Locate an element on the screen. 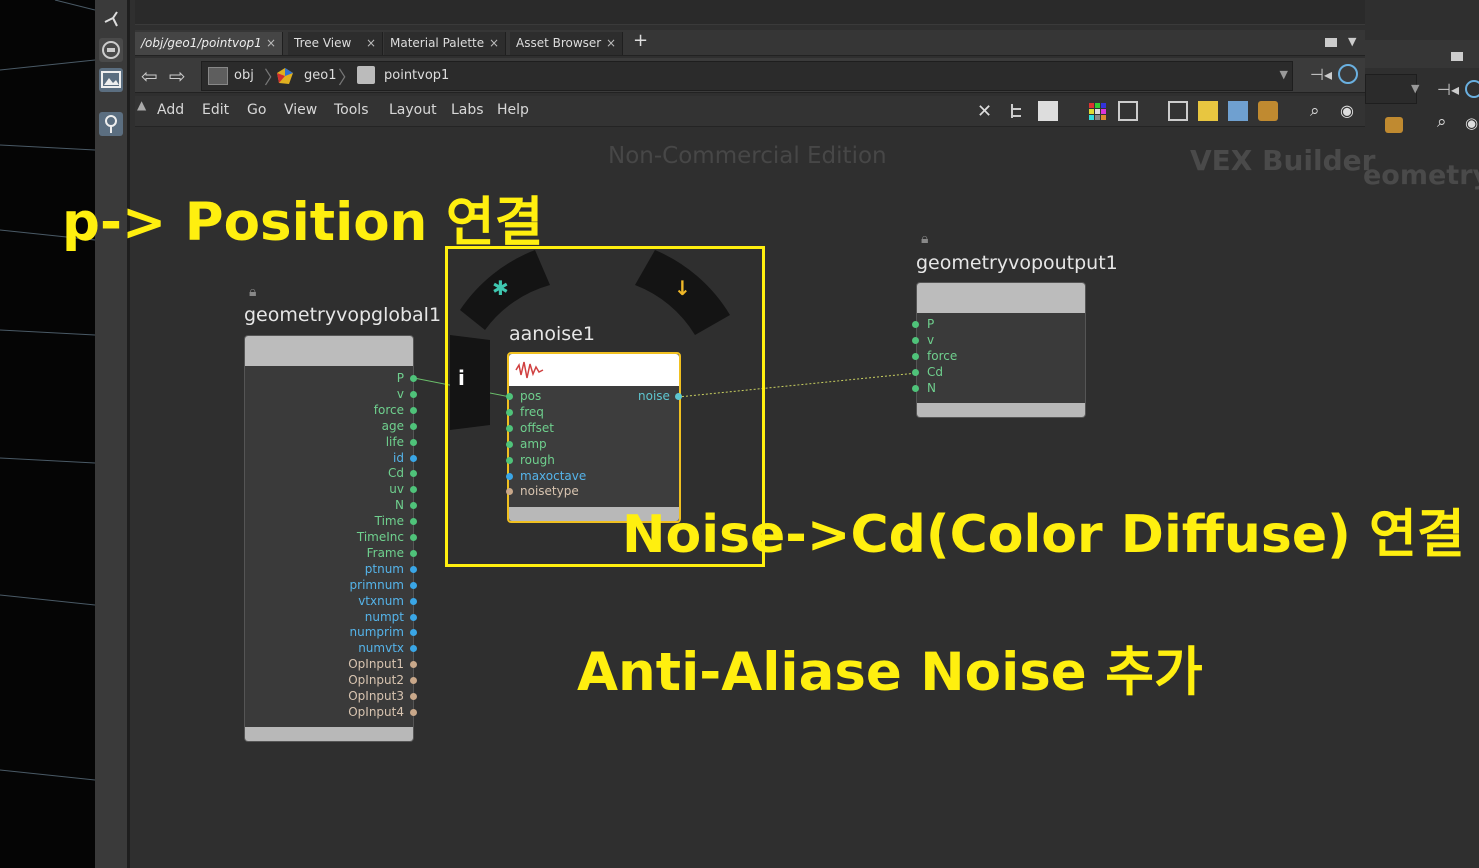  port-label: Time is located at coordinates (389, 521).